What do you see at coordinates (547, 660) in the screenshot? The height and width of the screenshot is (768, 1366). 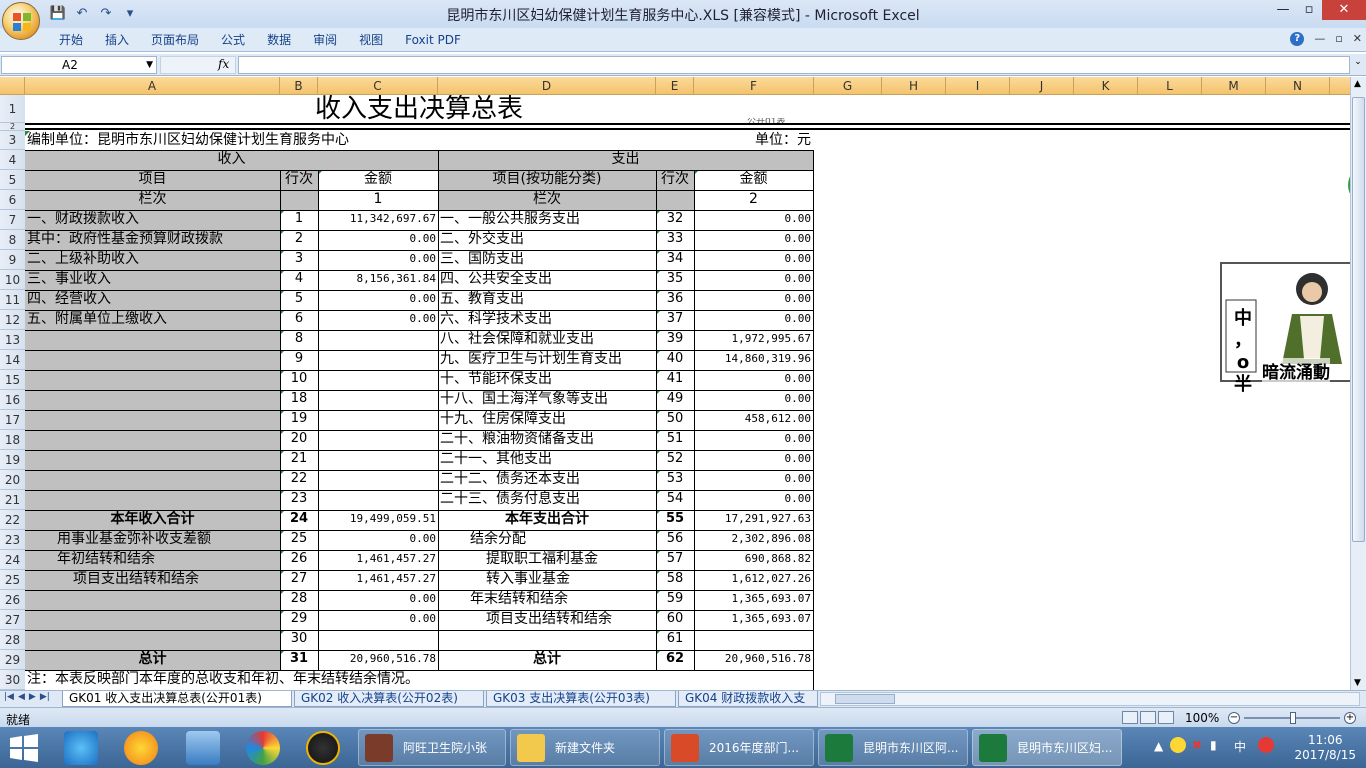 I see `expense-item-cell: 总计` at bounding box center [547, 660].